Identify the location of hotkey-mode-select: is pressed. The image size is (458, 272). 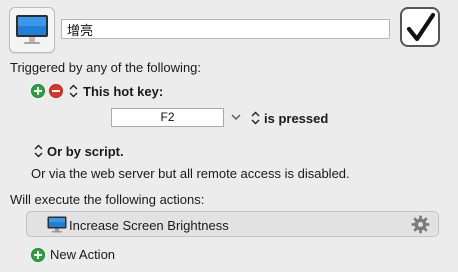
(296, 118).